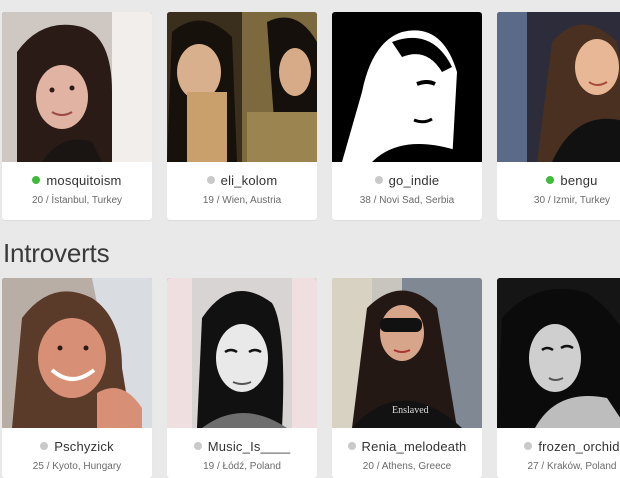  I want to click on user-info: 20 / Athens, Greece, so click(407, 466).